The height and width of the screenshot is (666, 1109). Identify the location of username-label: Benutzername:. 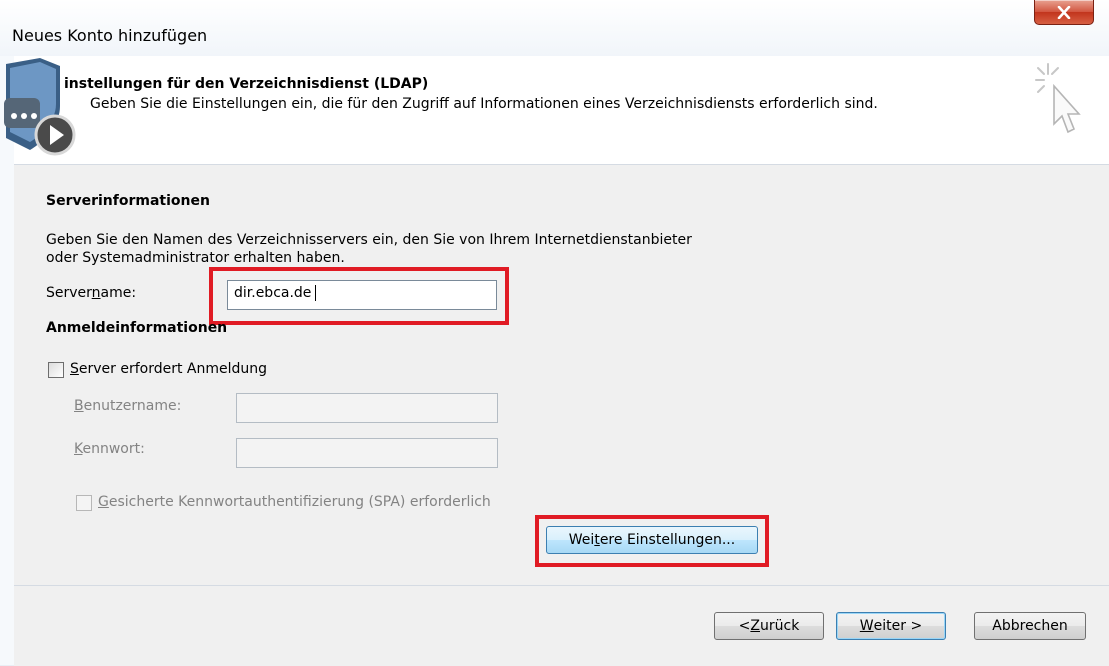
(128, 406).